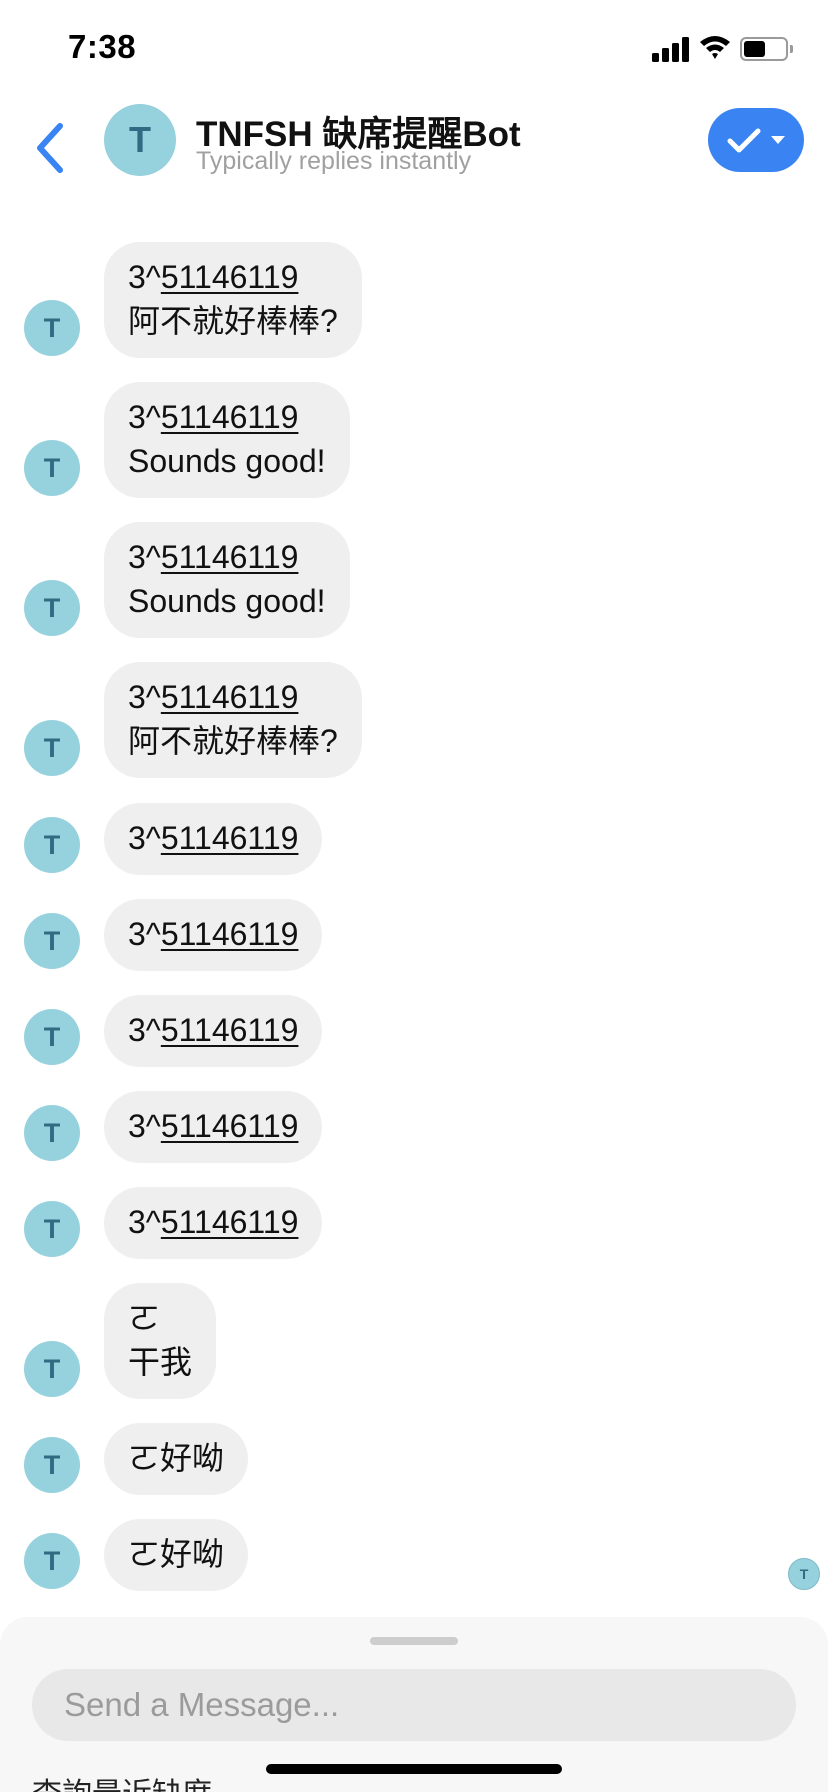 The height and width of the screenshot is (1792, 828). I want to click on bot-avatar: T, so click(140, 140).